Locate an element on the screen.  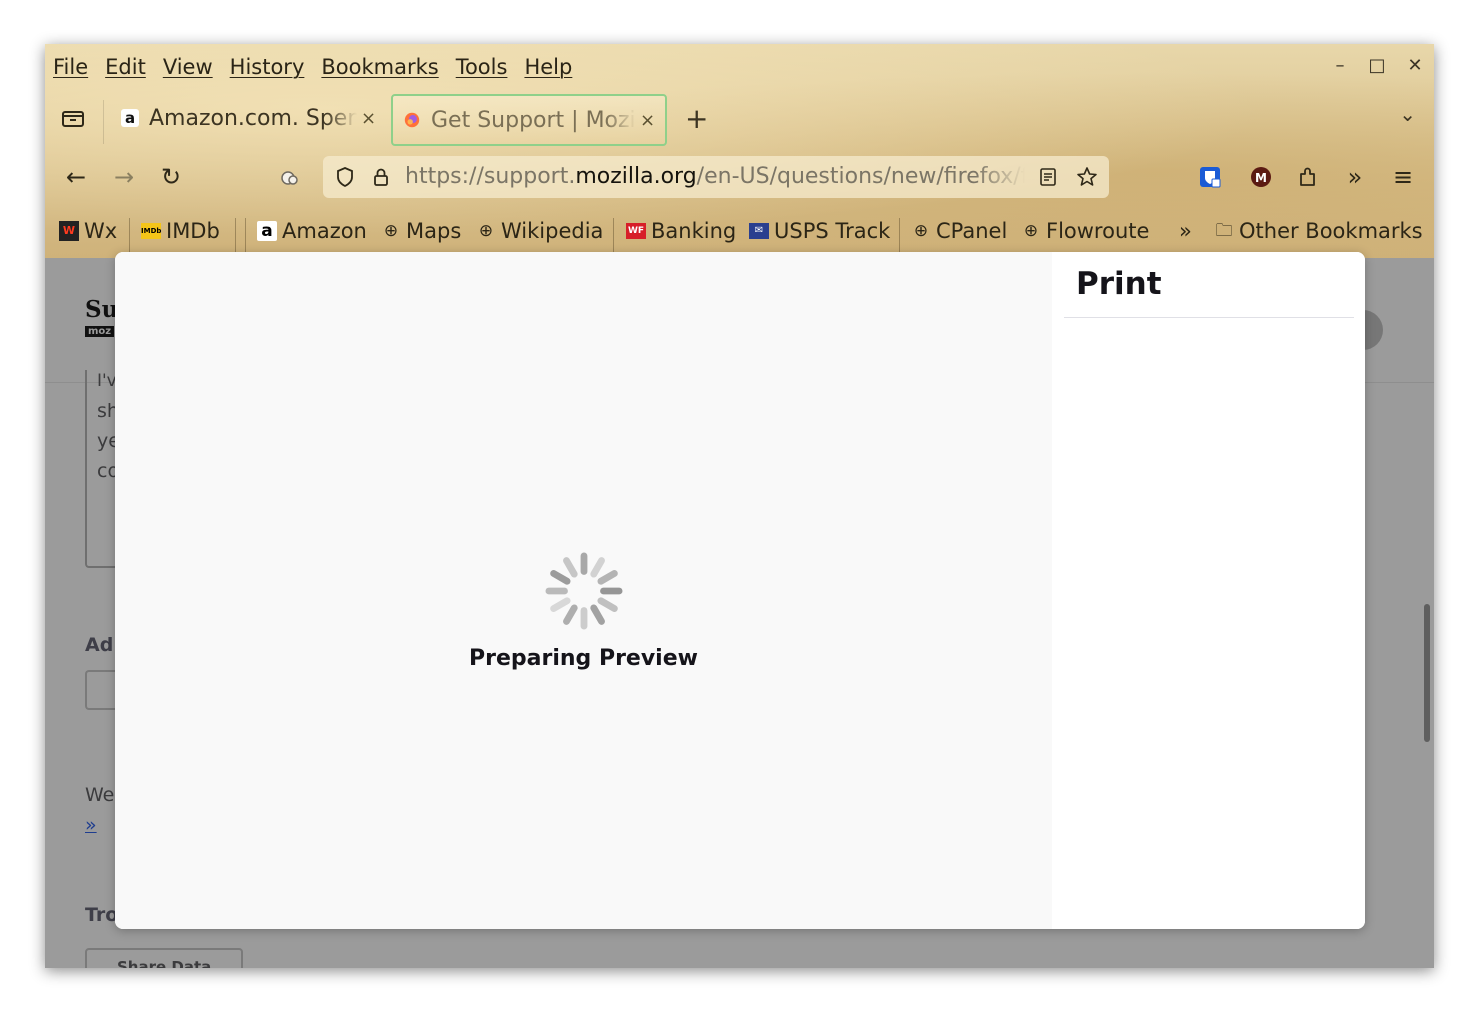
bookmark-banking: WF Banking is located at coordinates (681, 231).